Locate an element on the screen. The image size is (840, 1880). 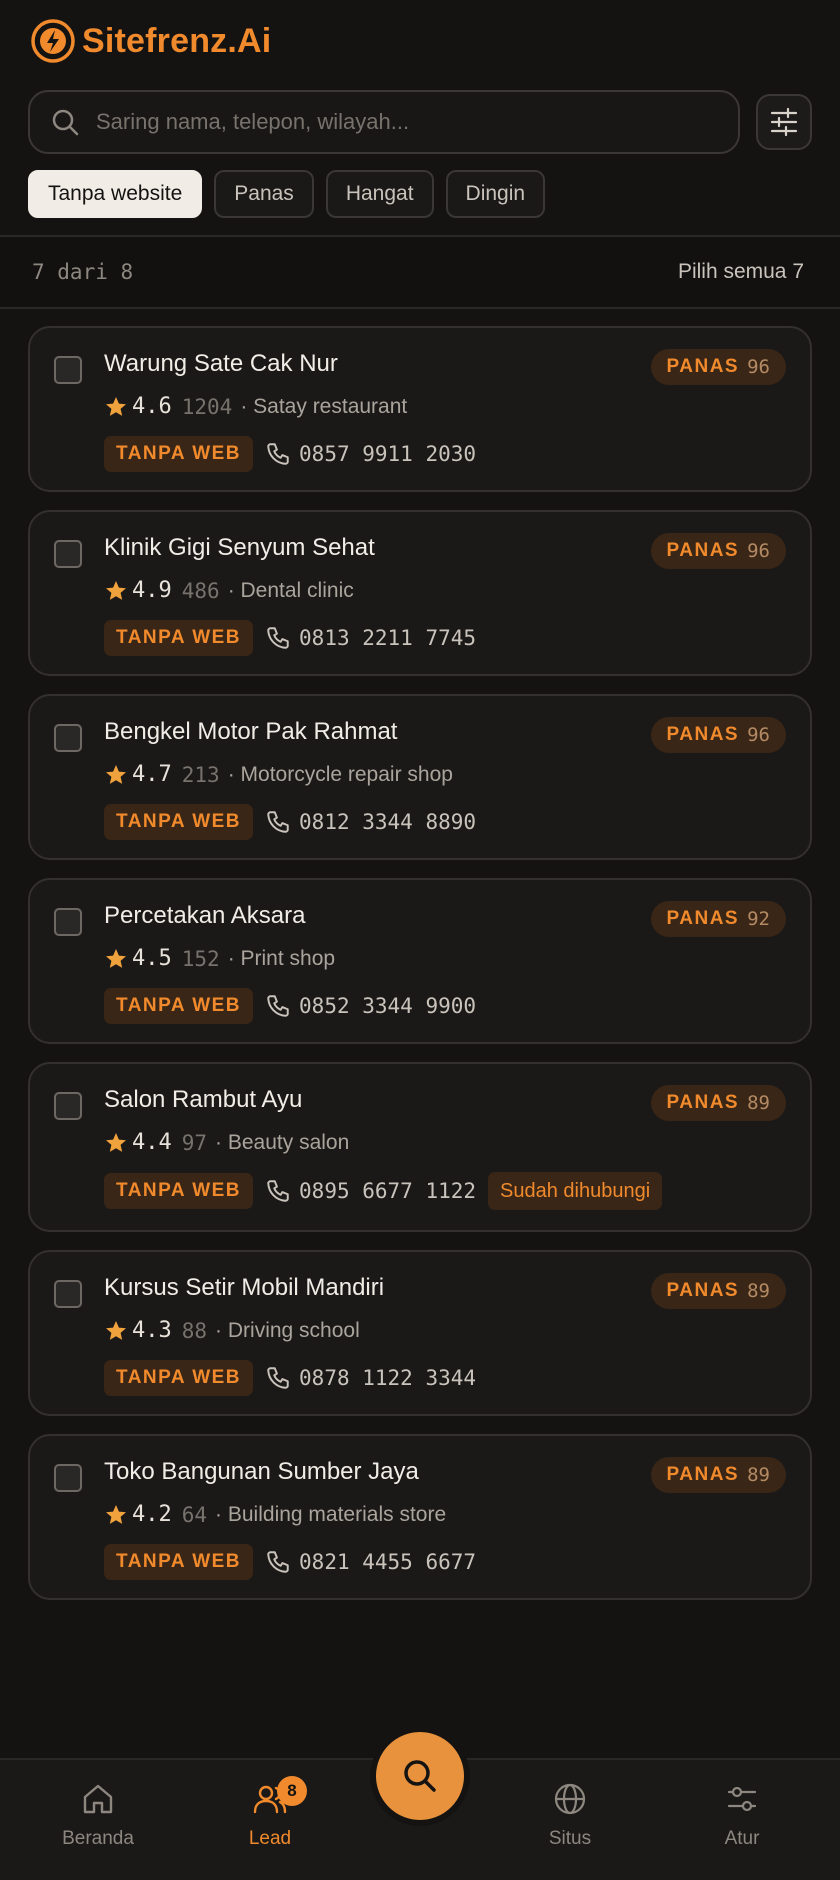
nav-label: Situs is located at coordinates (570, 1838).